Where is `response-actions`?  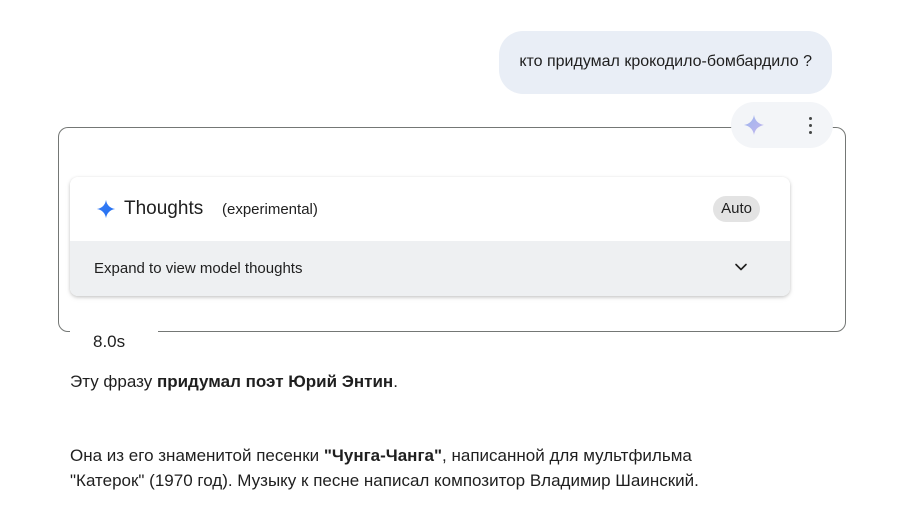 response-actions is located at coordinates (782, 125).